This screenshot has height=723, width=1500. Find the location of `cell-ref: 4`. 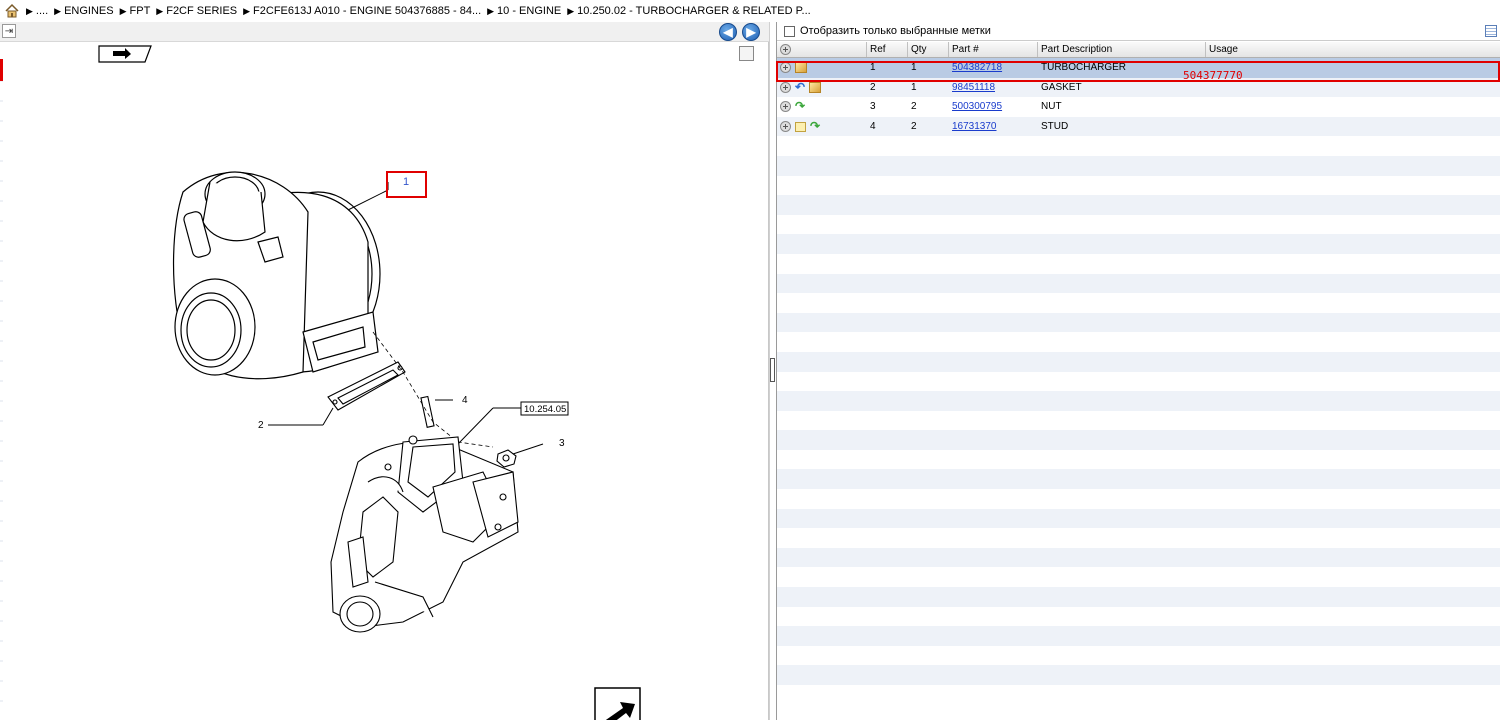

cell-ref: 4 is located at coordinates (873, 127).